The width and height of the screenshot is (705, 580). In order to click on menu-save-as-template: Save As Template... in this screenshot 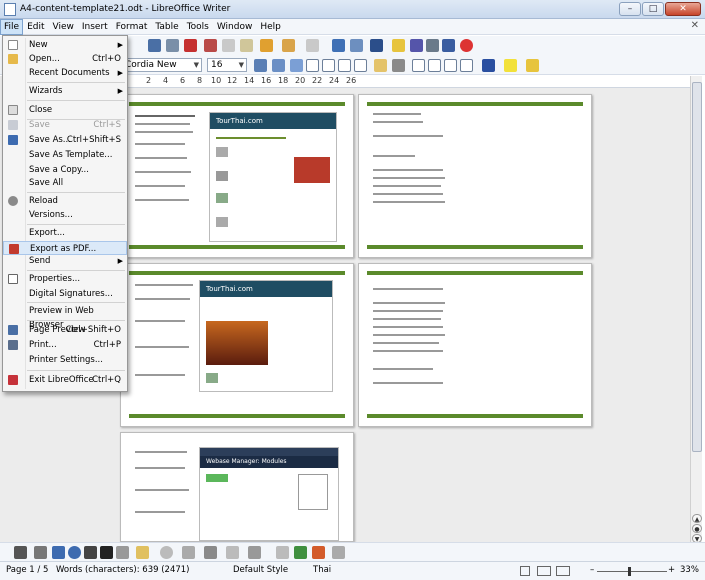, I will do `click(65, 155)`.